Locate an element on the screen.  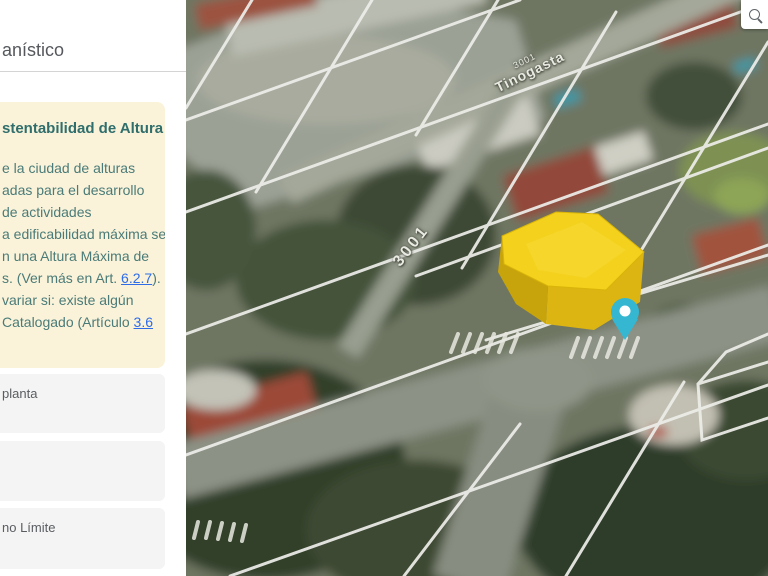
info-line: Catalogado (Artículo 3.6 is located at coordinates (78, 322).